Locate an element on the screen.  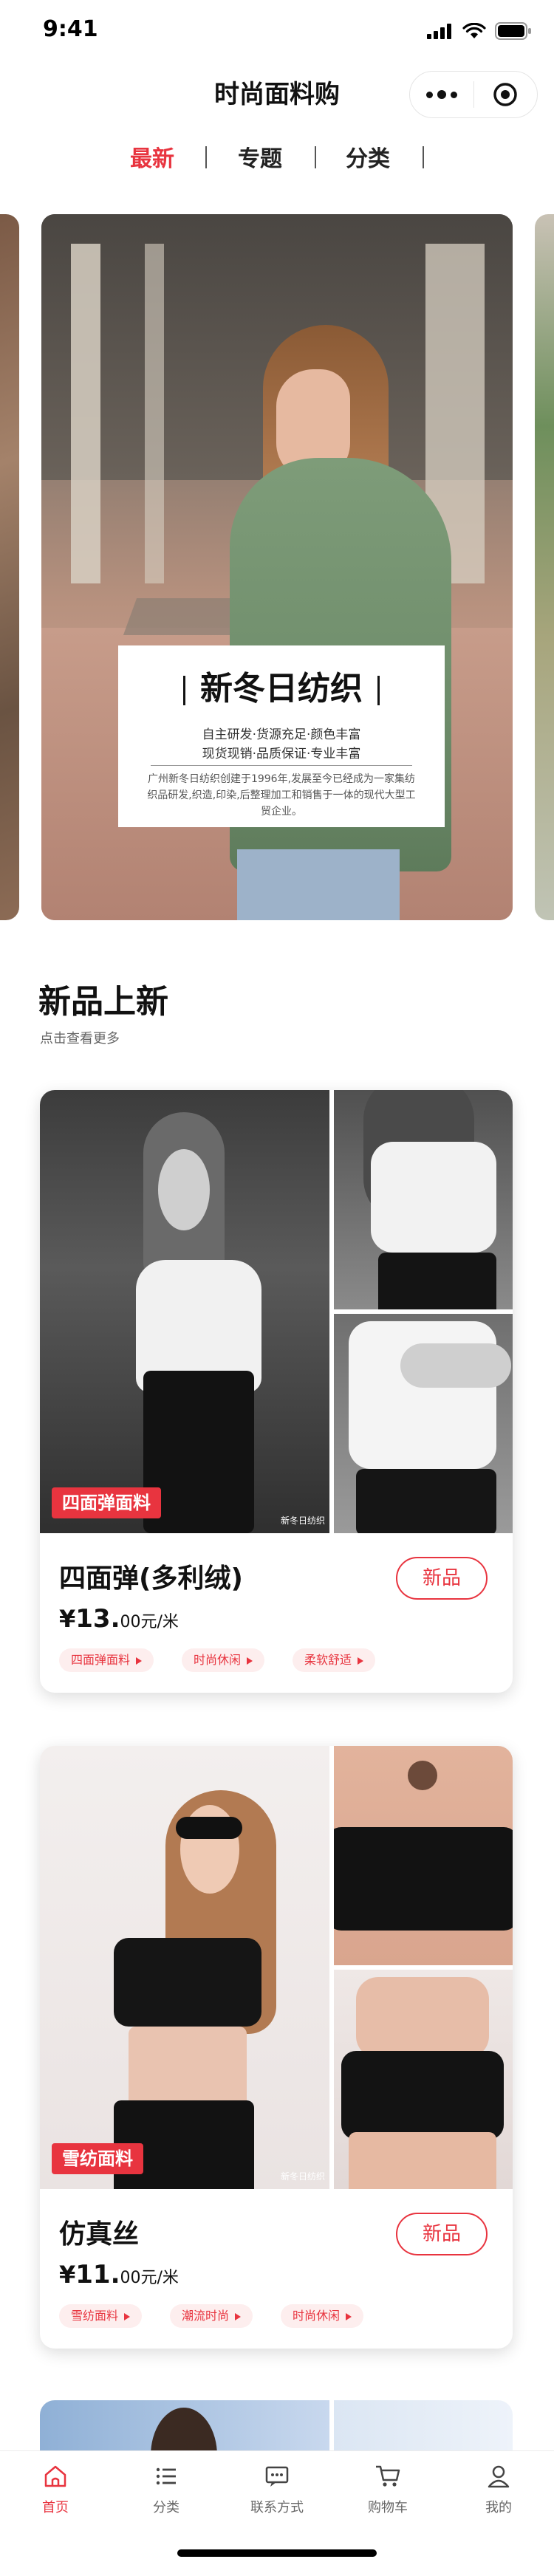
tabbar-label: 分类 is located at coordinates (166, 2507).